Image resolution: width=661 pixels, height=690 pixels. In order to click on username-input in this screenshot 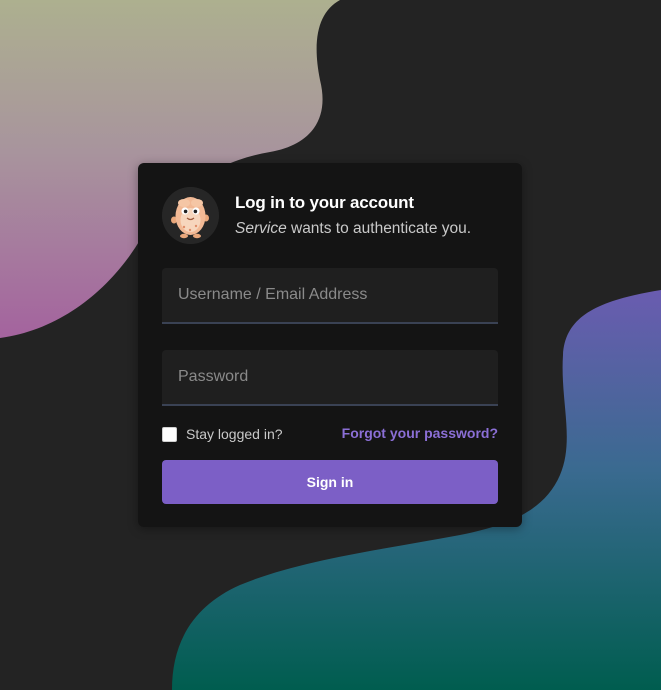, I will do `click(330, 295)`.